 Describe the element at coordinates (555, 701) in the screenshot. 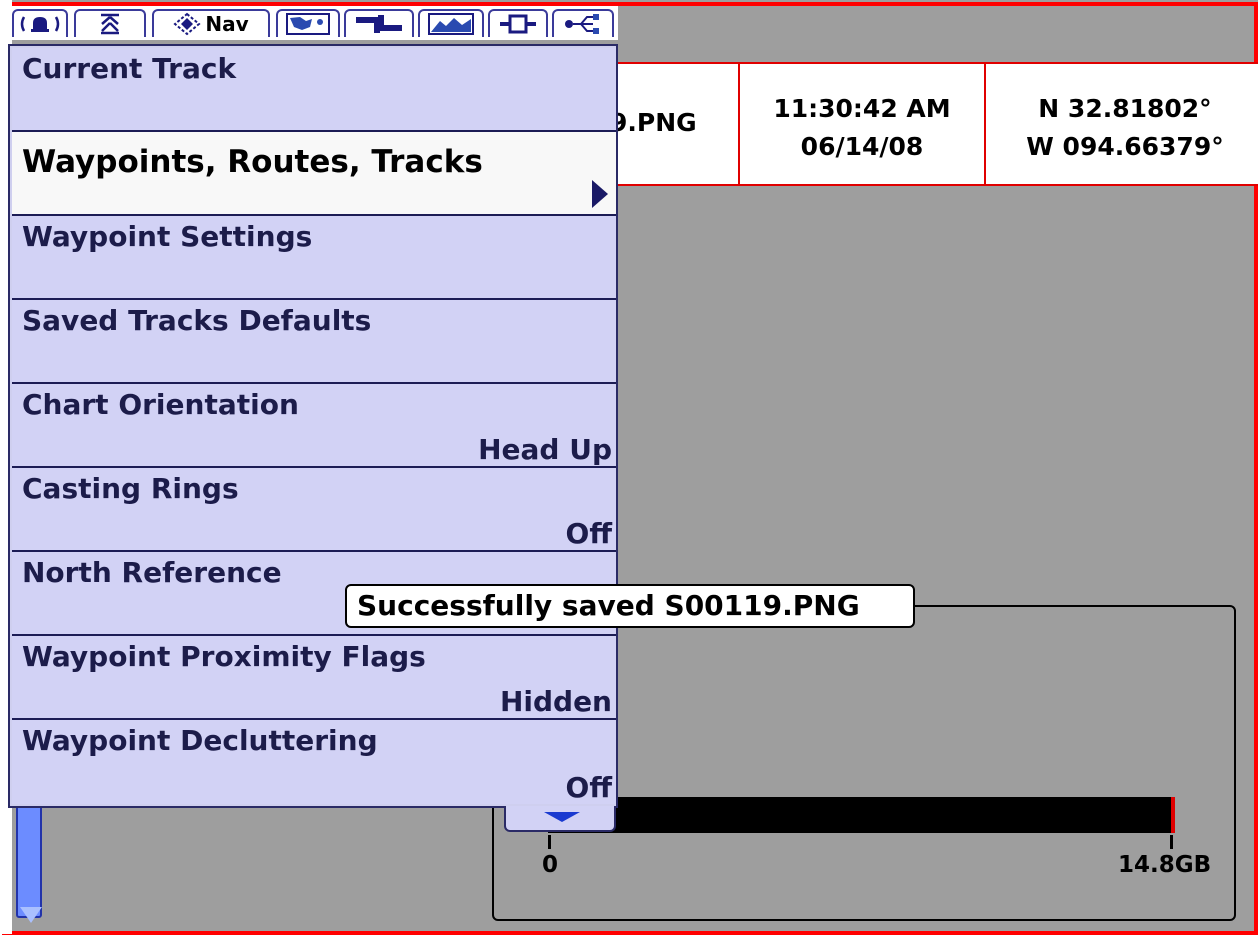

I see `menu-item-value: Hidden` at that location.